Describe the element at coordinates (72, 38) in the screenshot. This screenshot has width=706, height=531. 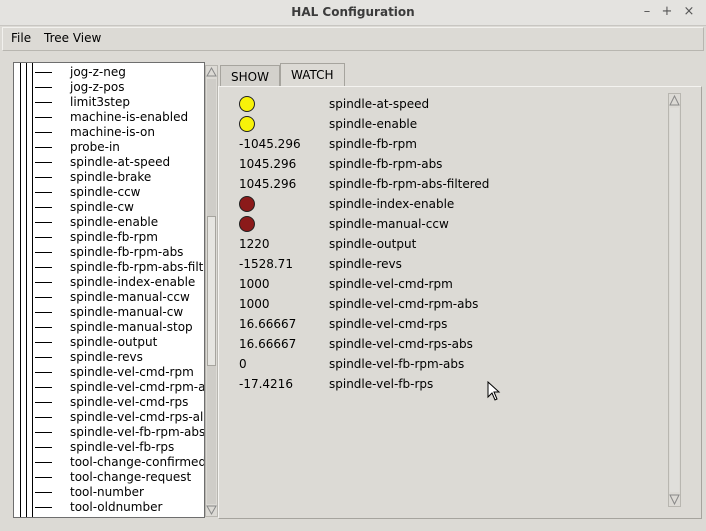
I see `menu-tree-view: Tree View` at that location.